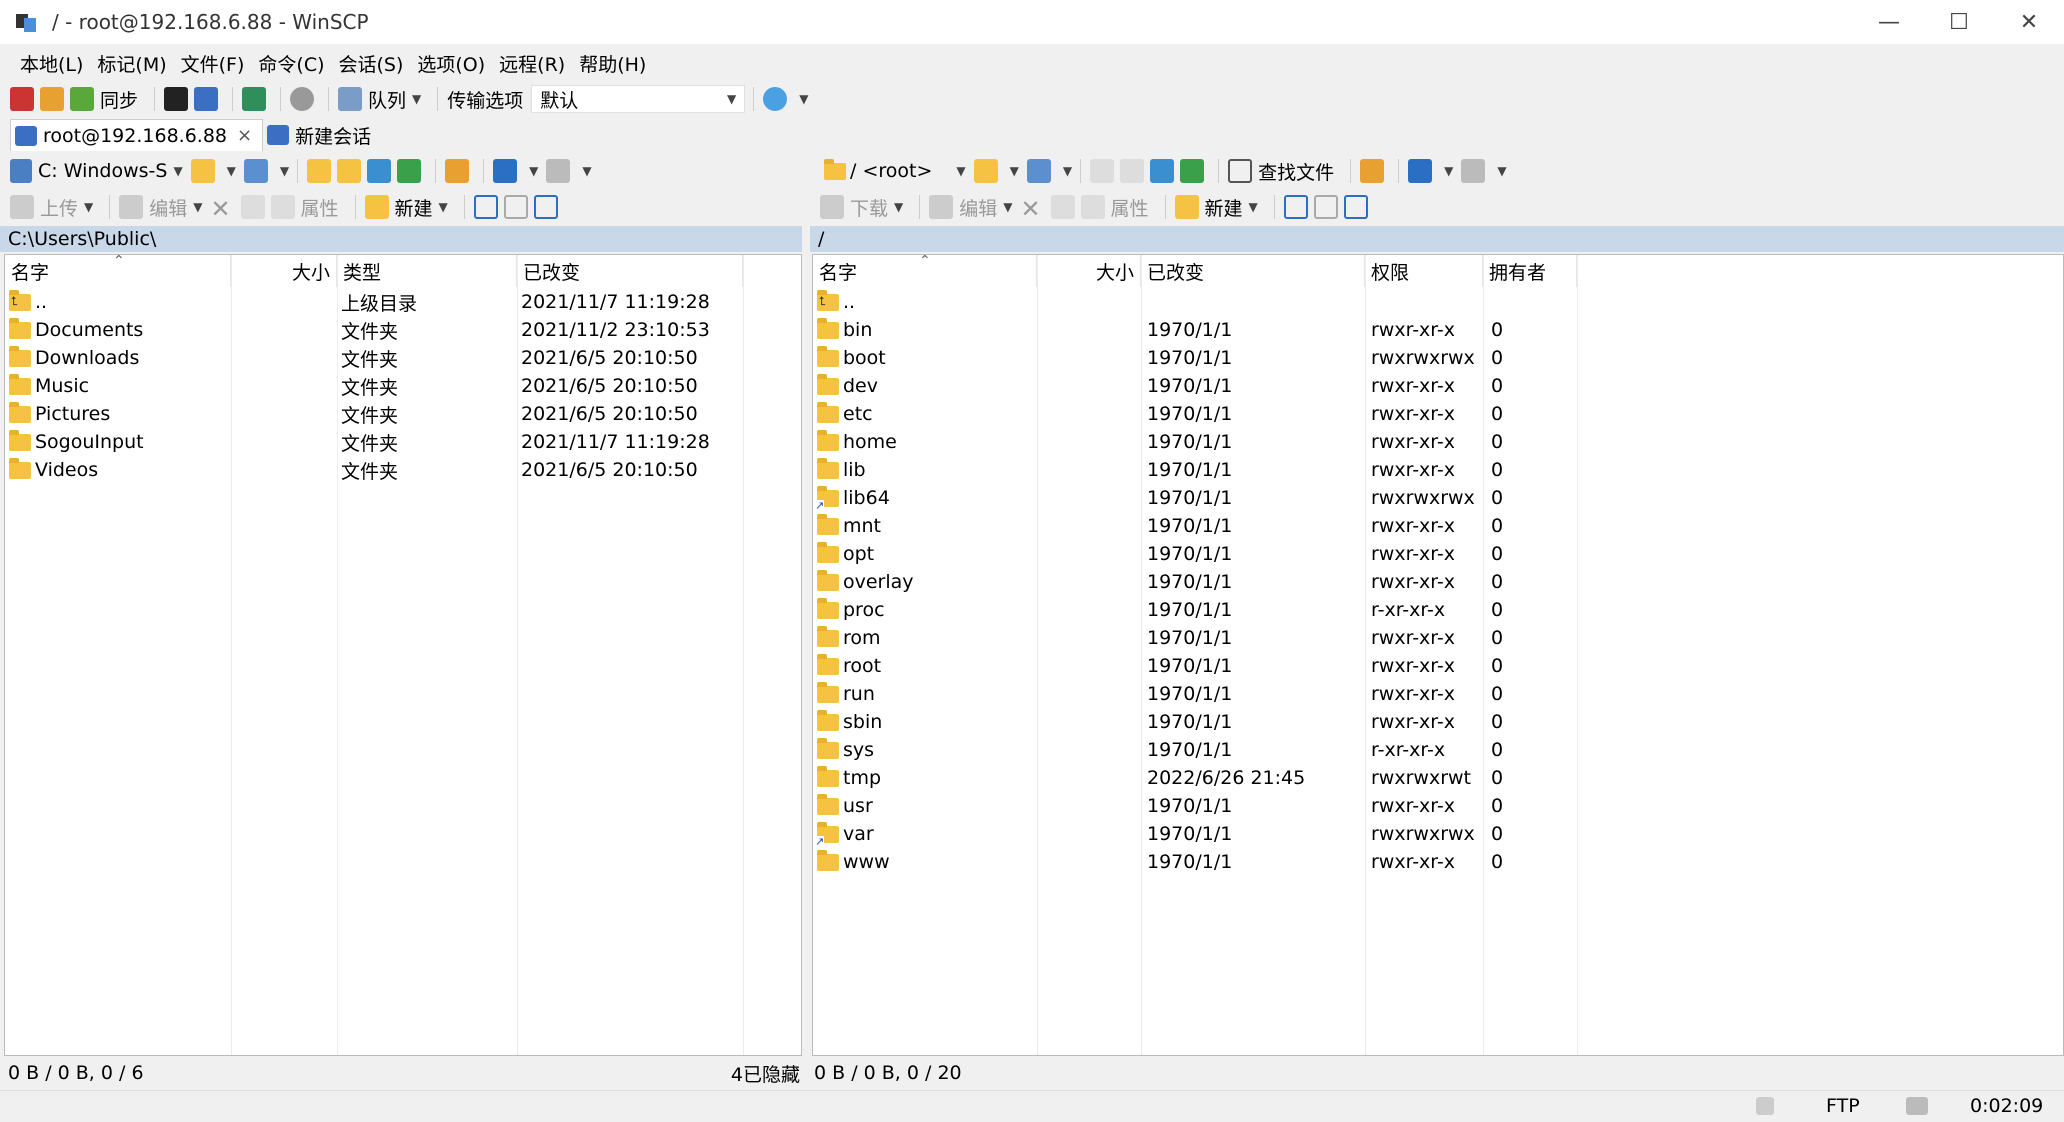  I want to click on globe-icon, so click(775, 99).